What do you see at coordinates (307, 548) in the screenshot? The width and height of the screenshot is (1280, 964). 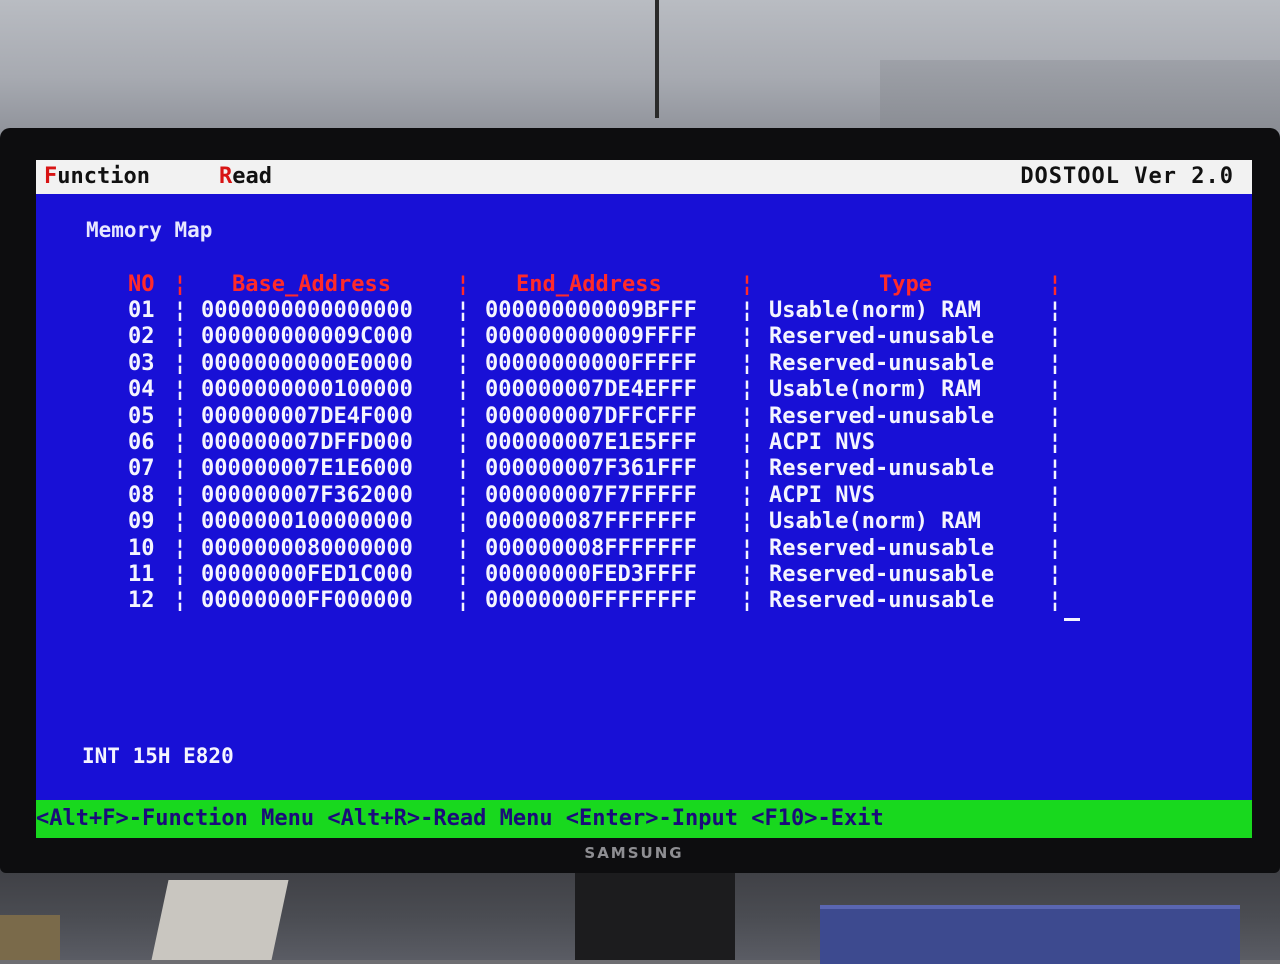 I see `cell-base-address: 0000000080000000` at bounding box center [307, 548].